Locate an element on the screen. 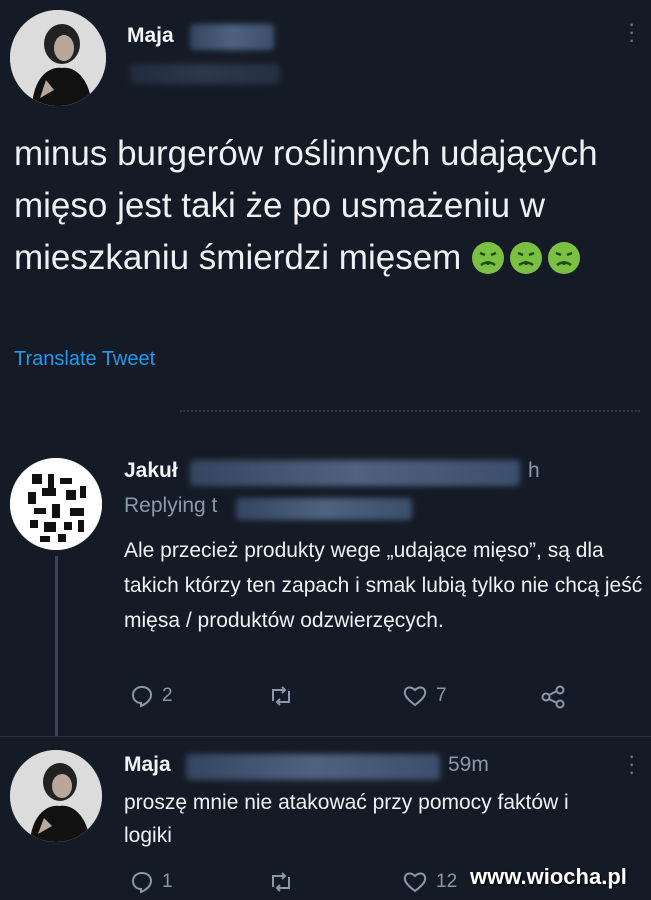 This screenshot has height=900, width=651. thread-line is located at coordinates (56, 646).